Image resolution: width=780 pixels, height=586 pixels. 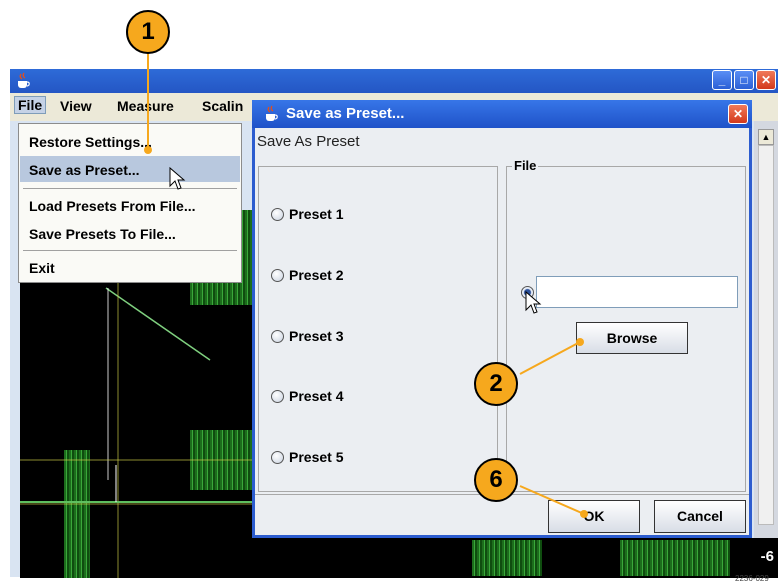 I want to click on figure-reference: 2236-029, so click(x=752, y=578).